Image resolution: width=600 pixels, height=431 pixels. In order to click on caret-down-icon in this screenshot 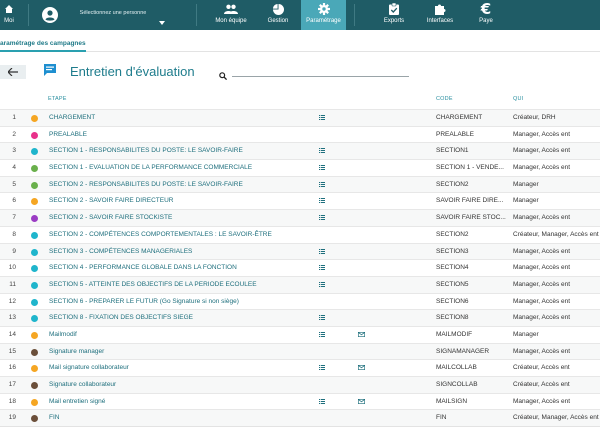, I will do `click(162, 21)`.